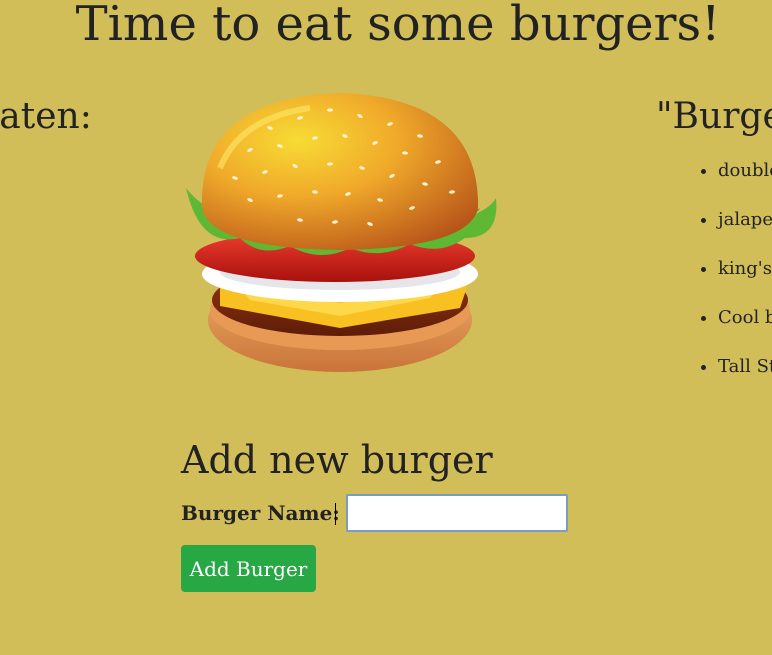 This screenshot has width=772, height=655. Describe the element at coordinates (456, 513) in the screenshot. I see `burger-name-input` at that location.